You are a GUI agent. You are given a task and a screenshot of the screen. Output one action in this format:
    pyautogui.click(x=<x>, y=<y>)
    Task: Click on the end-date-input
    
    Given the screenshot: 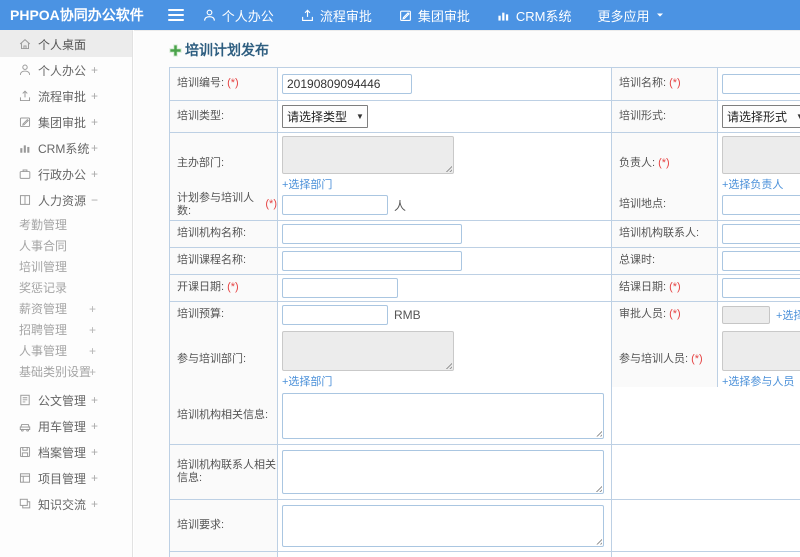 What is the action you would take?
    pyautogui.click(x=761, y=288)
    